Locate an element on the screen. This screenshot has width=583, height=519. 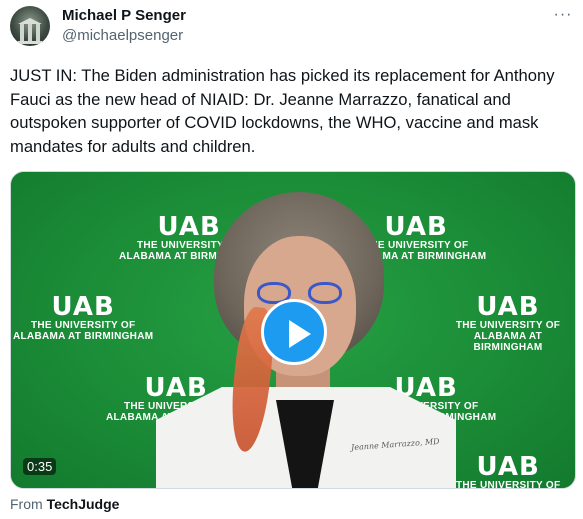
media-source: From TechJudge is located at coordinates (64, 504).